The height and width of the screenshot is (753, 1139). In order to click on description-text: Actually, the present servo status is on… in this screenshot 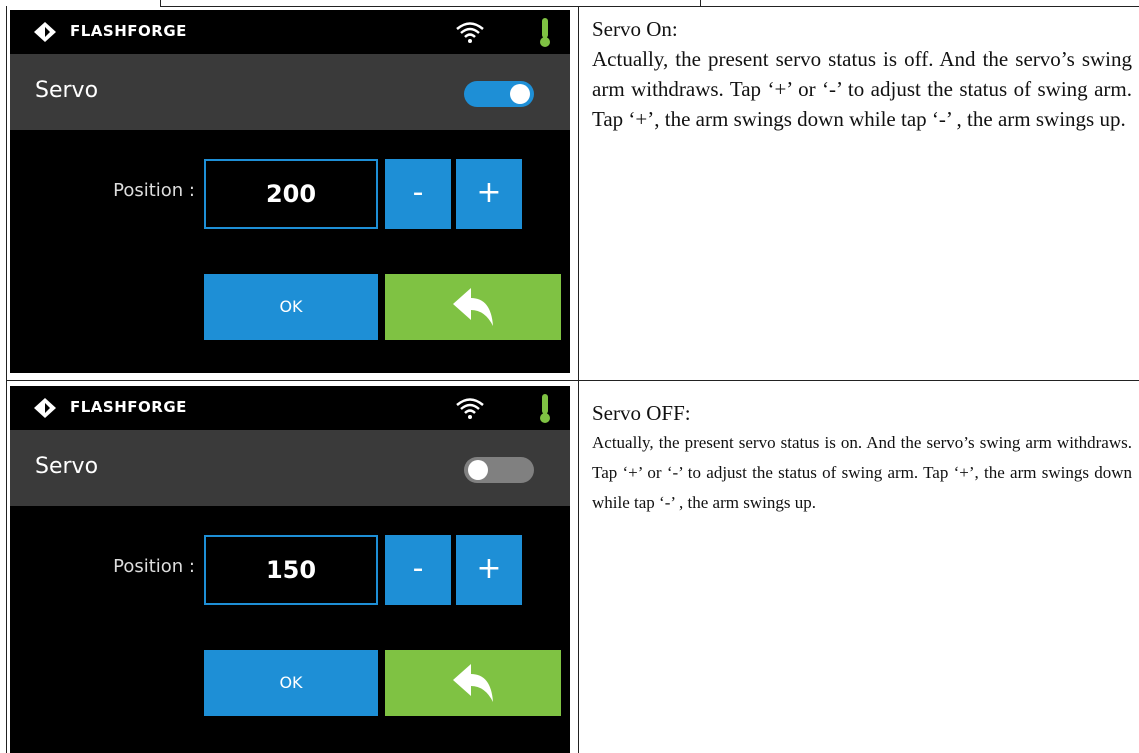, I will do `click(862, 472)`.